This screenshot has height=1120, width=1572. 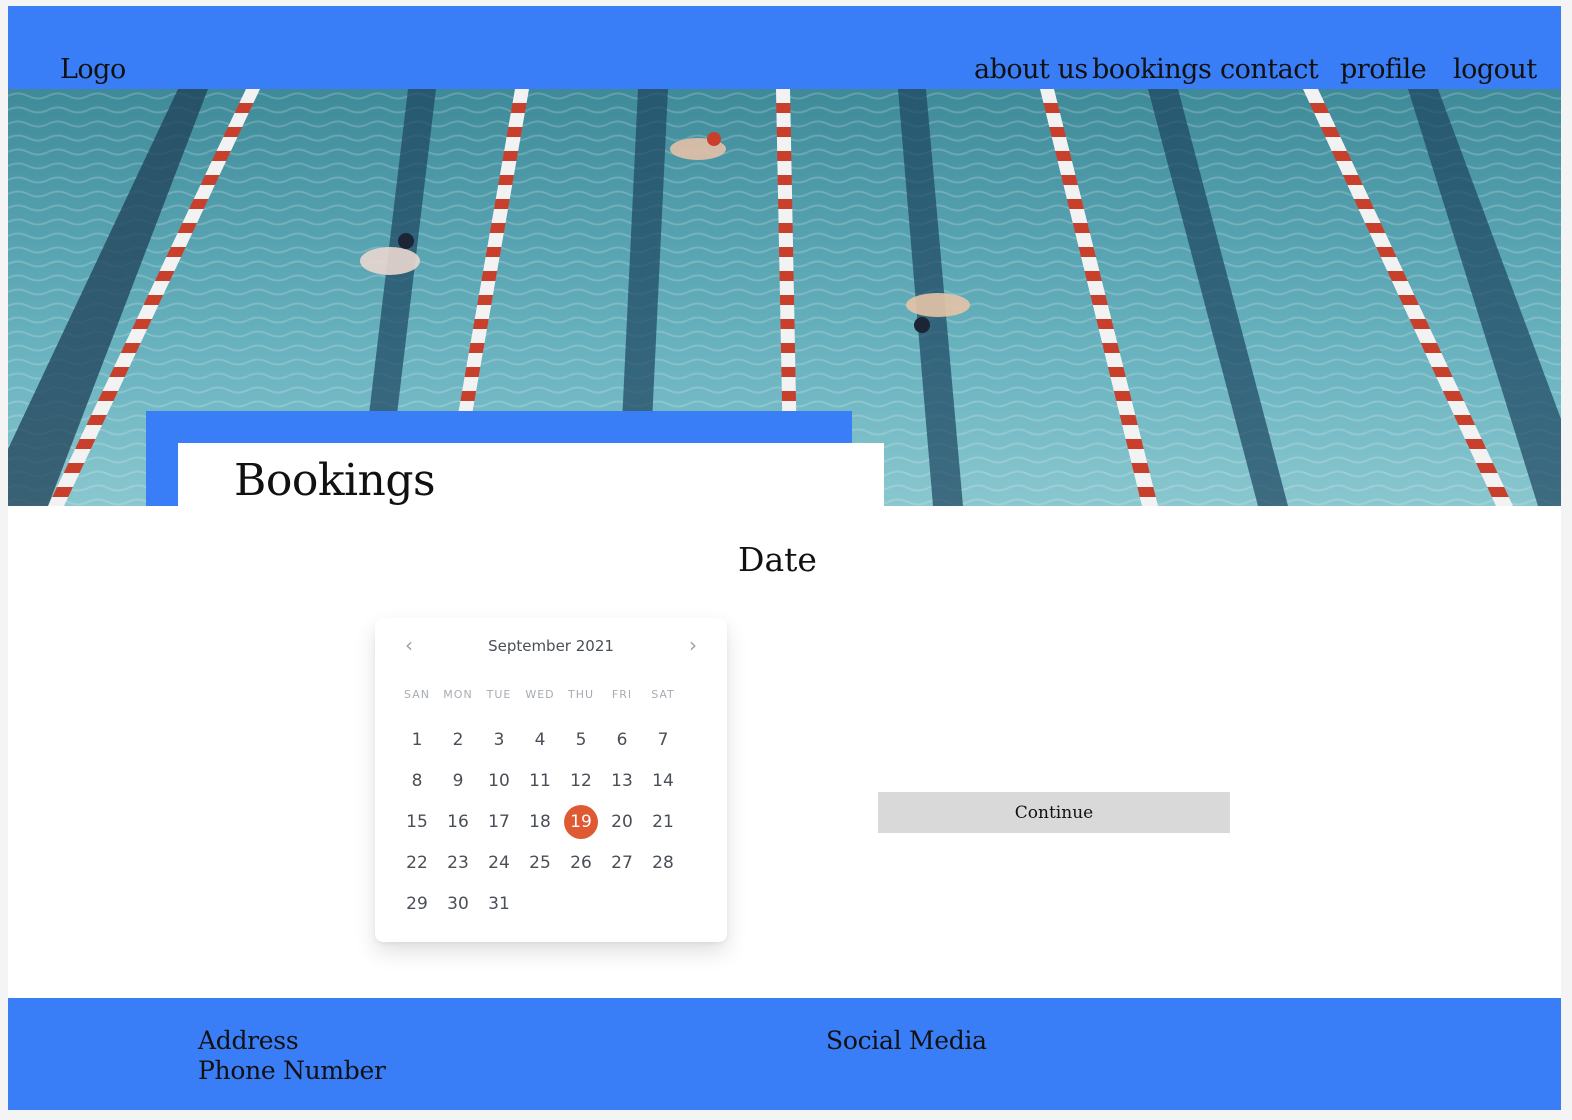 I want to click on calendar-day: 1, so click(x=417, y=740).